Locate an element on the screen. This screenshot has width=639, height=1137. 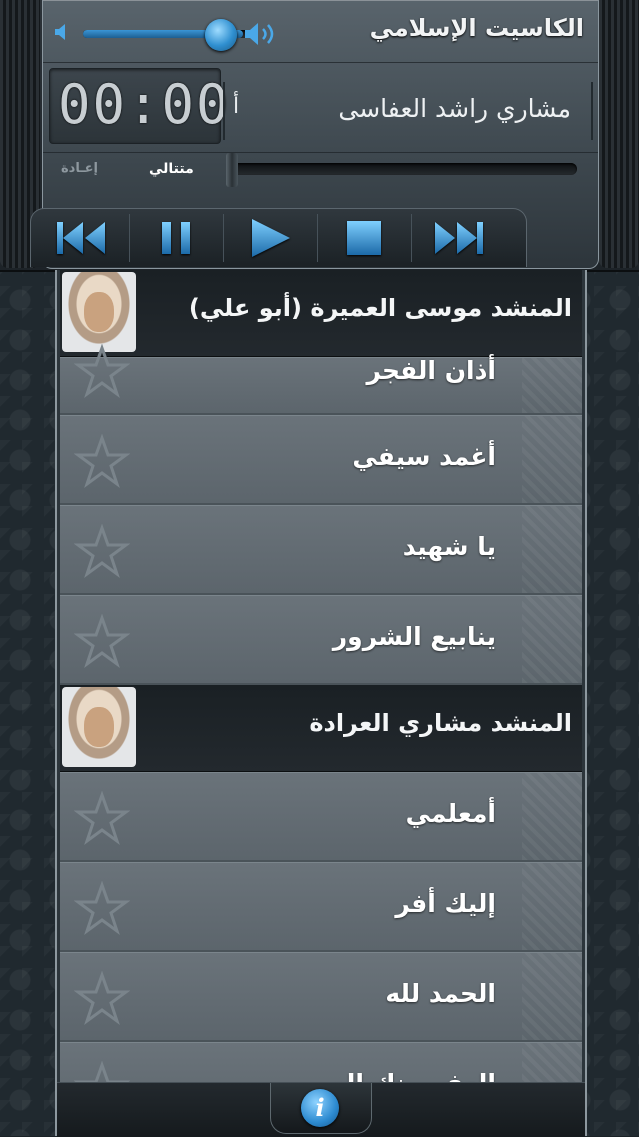
info-tab: i is located at coordinates (321, 1108).